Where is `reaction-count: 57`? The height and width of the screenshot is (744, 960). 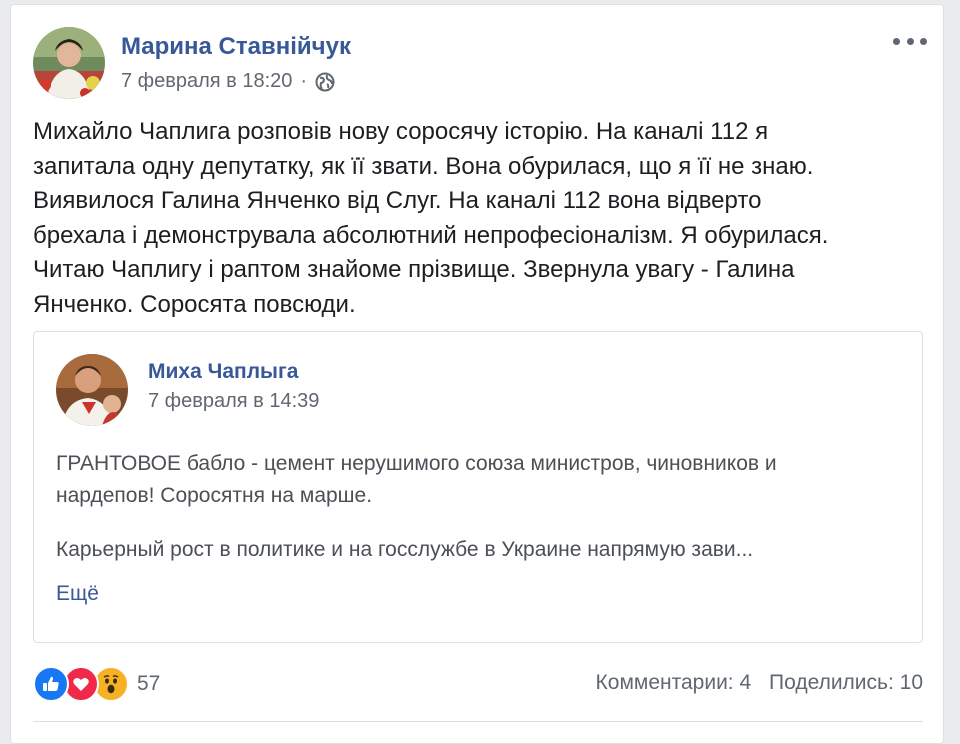 reaction-count: 57 is located at coordinates (149, 683).